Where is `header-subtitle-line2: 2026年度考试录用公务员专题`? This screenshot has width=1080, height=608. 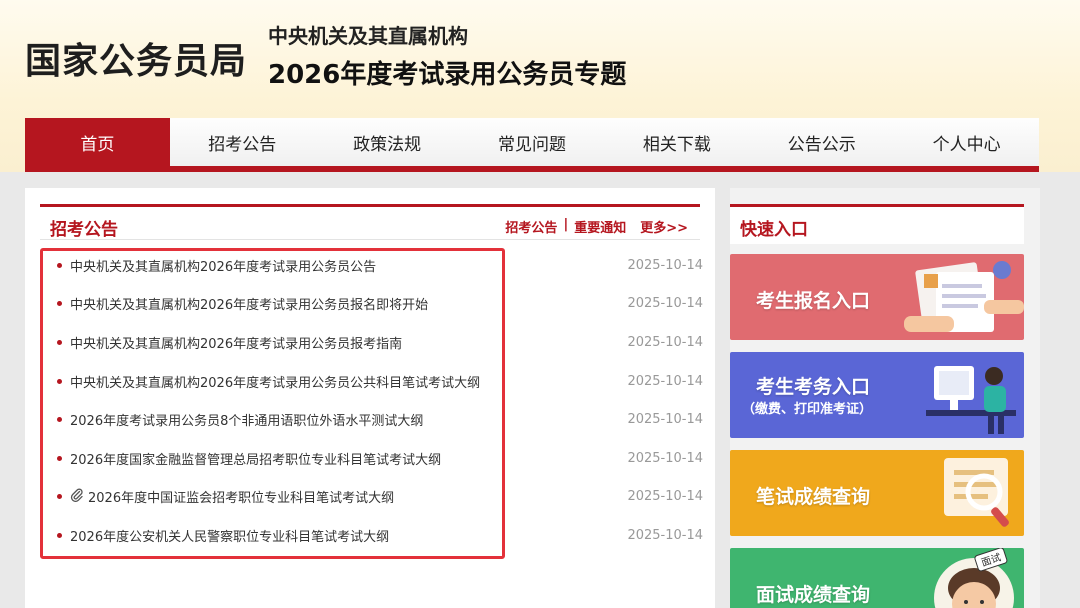
header-subtitle-line2: 2026年度考试录用公务员专题 is located at coordinates (447, 75).